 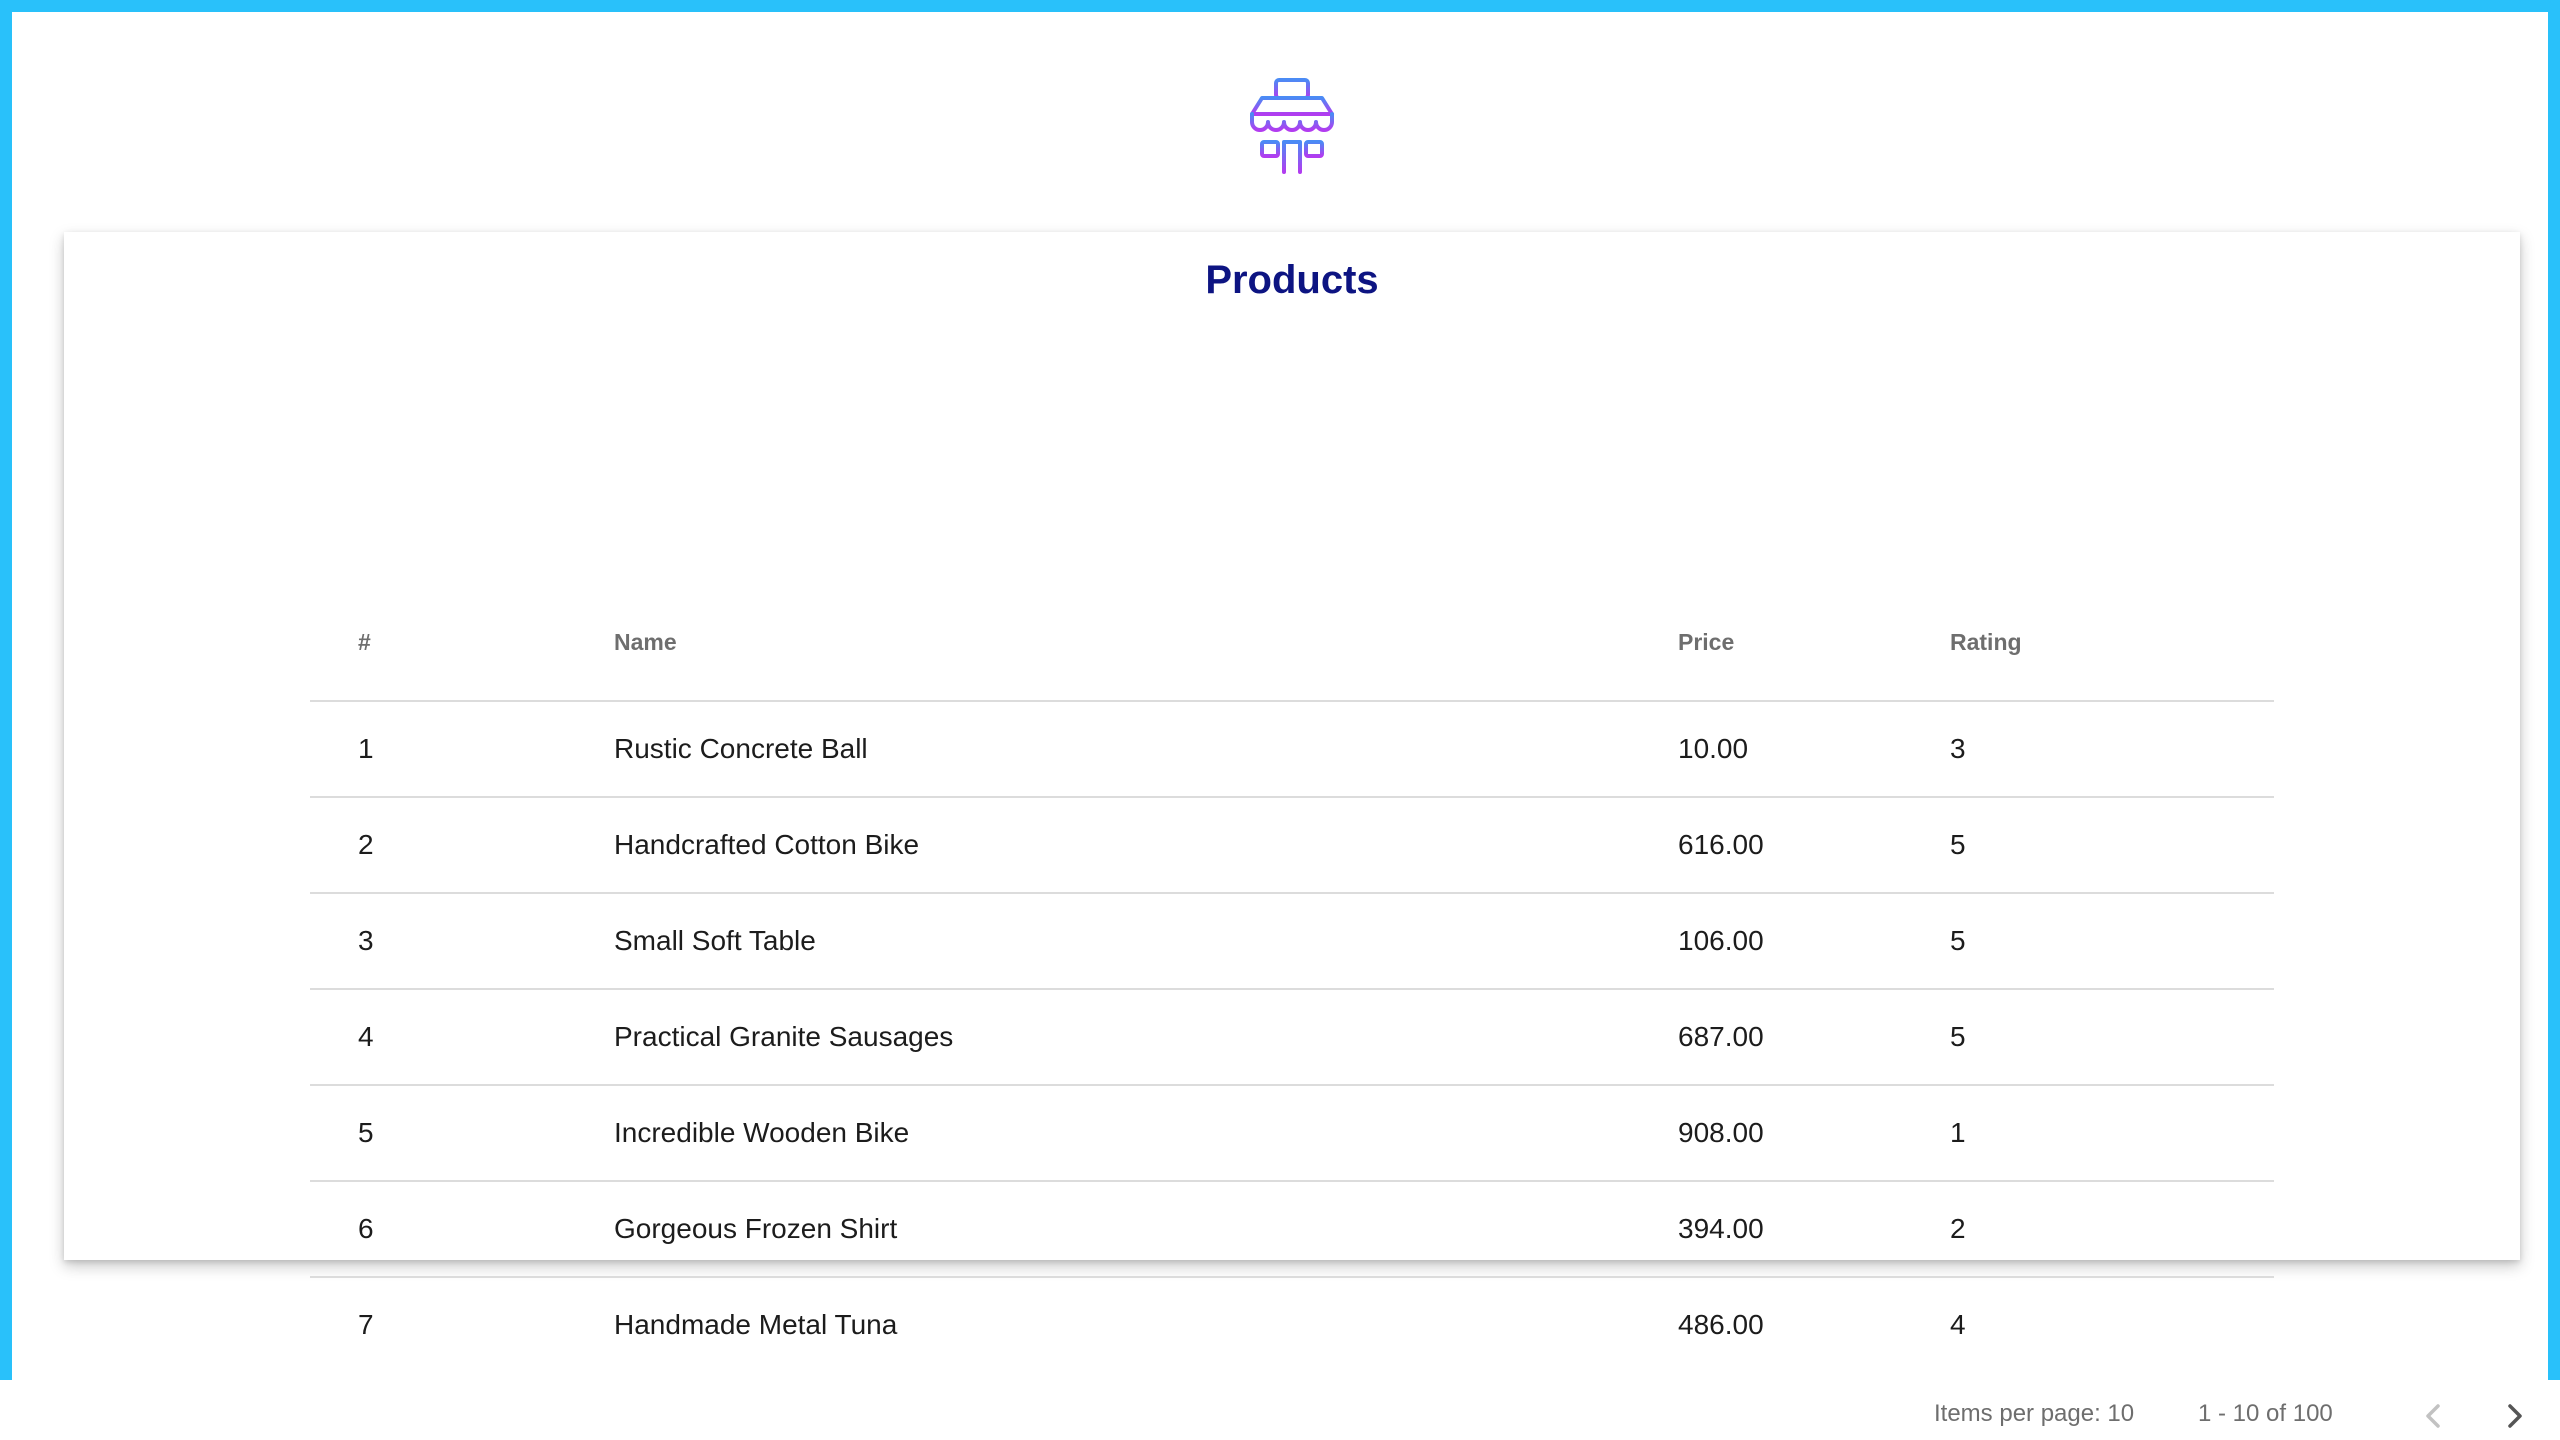 I want to click on cell-name: Small Soft Table, so click(x=715, y=940).